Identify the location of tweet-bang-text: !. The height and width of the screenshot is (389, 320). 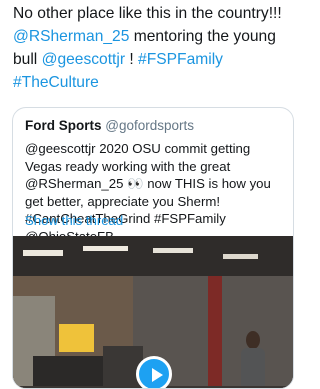
(132, 59).